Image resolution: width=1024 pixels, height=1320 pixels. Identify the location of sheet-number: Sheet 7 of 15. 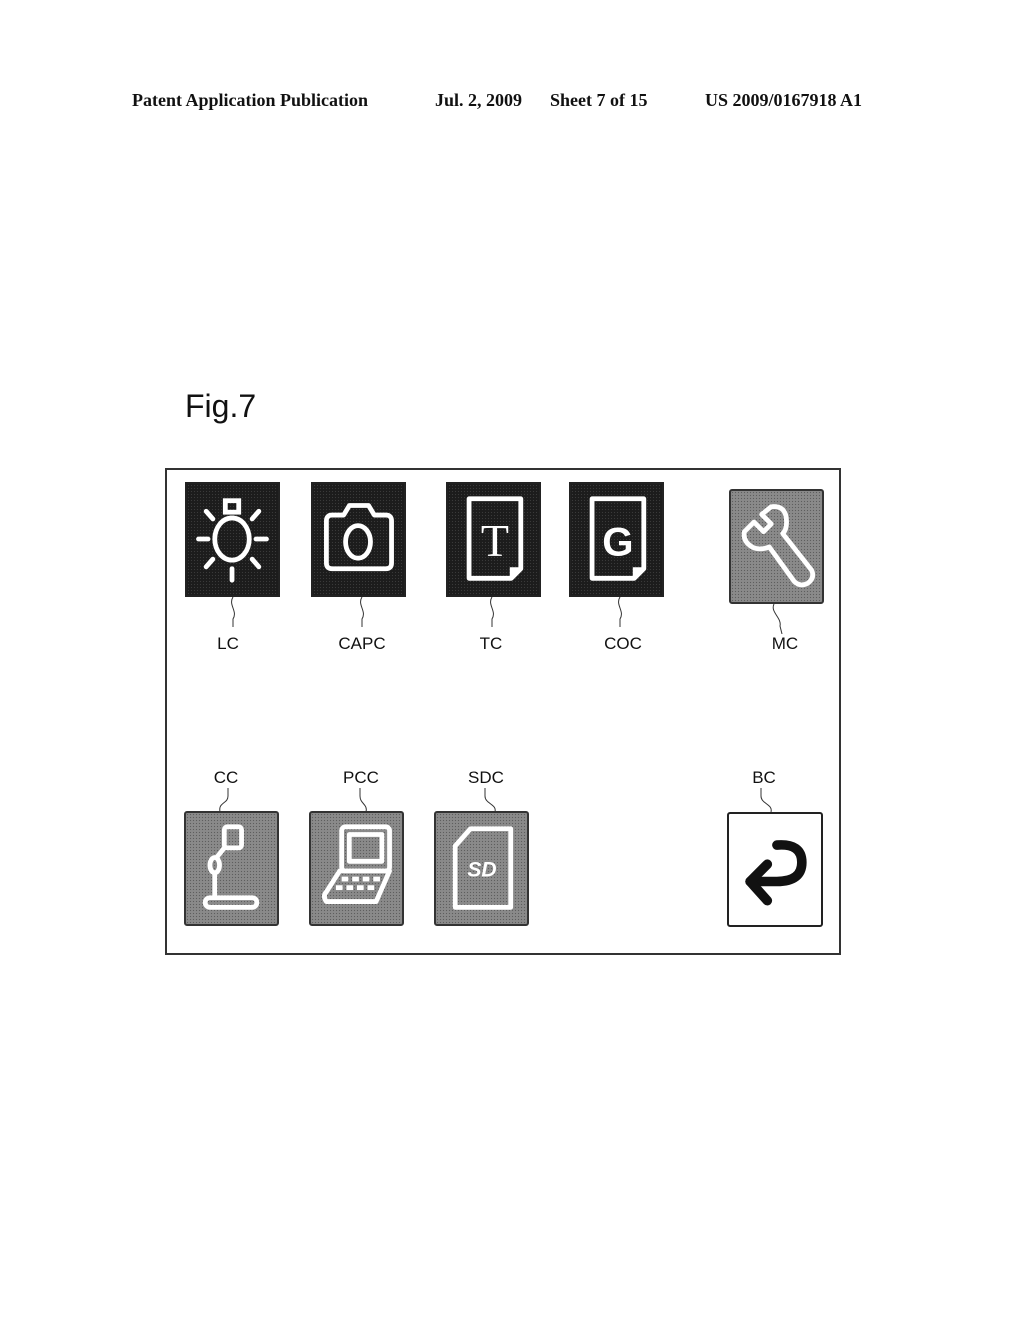
(599, 100).